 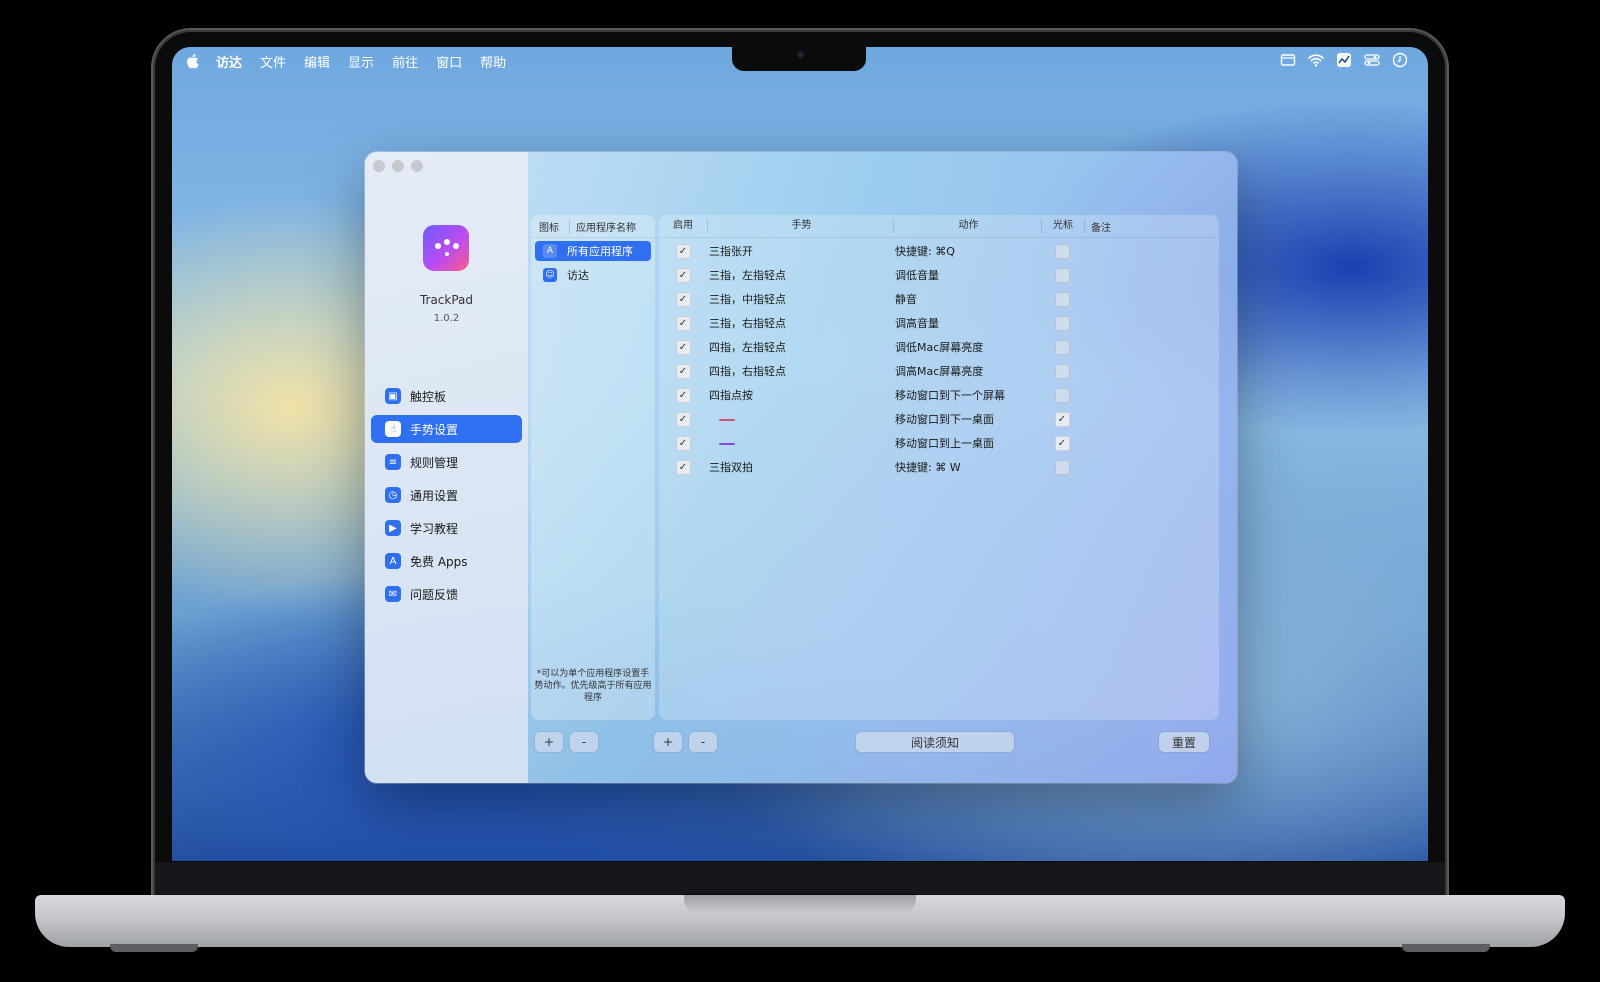 I want to click on menu-go: 前往, so click(x=405, y=61).